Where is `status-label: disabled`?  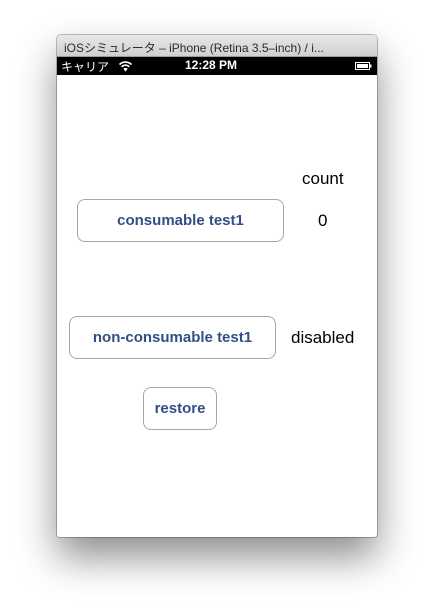
status-label: disabled is located at coordinates (323, 337).